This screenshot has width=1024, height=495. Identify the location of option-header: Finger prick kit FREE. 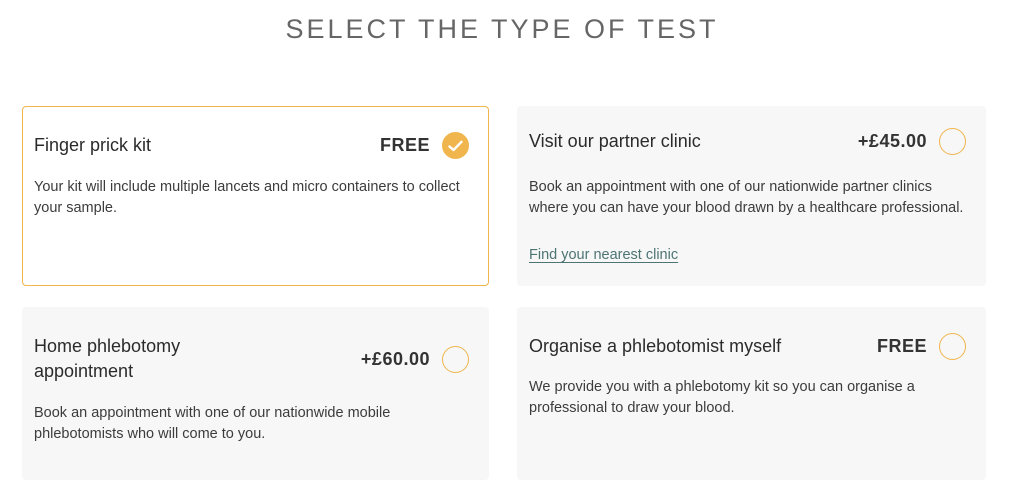
(251, 145).